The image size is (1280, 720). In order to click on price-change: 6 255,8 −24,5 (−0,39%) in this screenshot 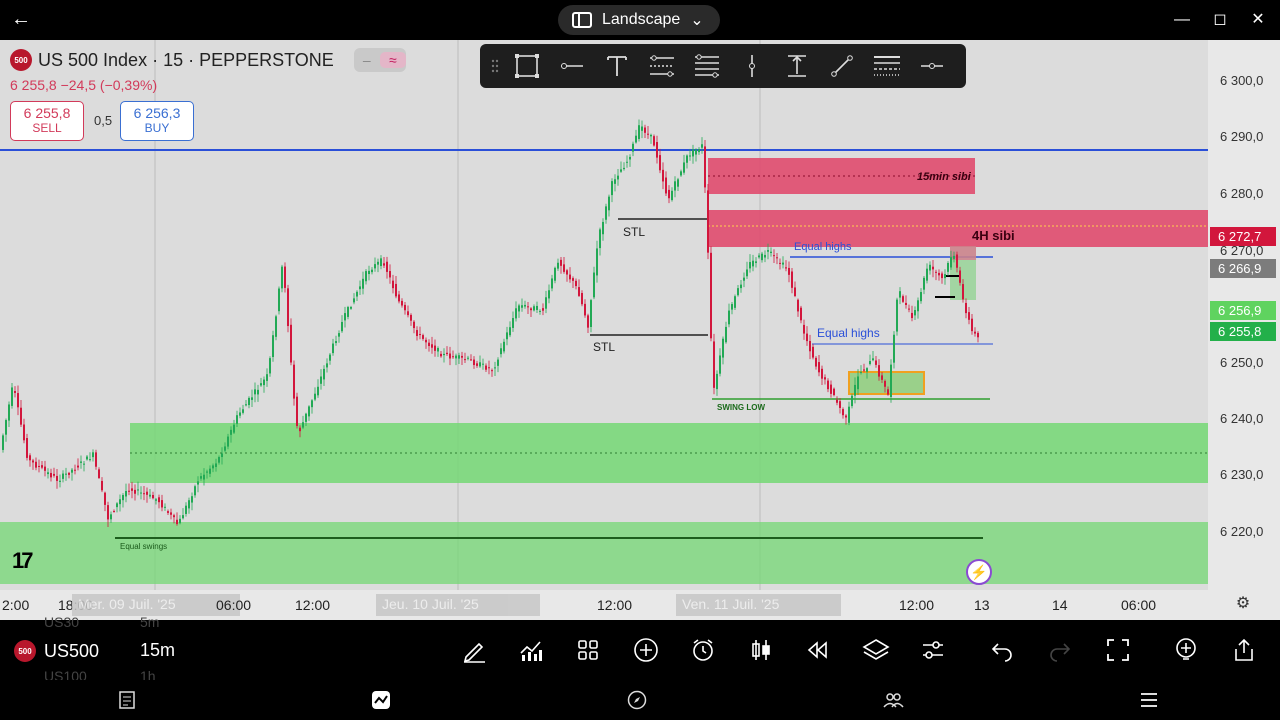, I will do `click(84, 85)`.